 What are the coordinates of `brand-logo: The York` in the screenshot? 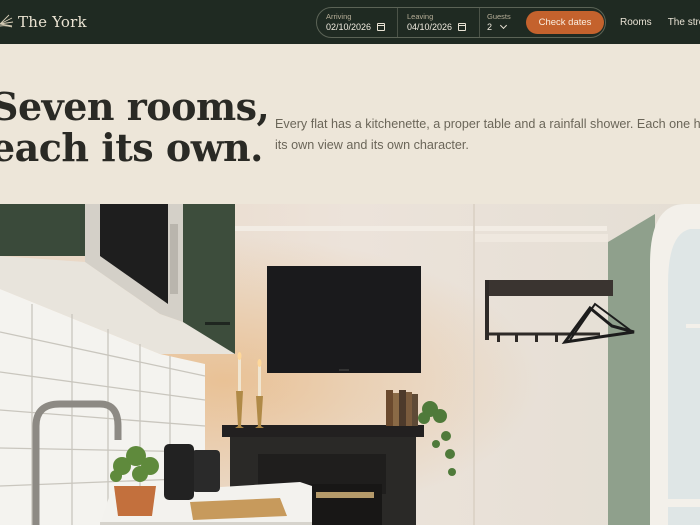 It's located at (43, 22).